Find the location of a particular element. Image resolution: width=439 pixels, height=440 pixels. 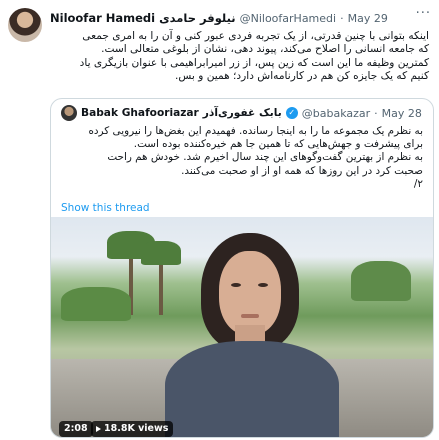

quoted-author-avatar is located at coordinates (69, 113).